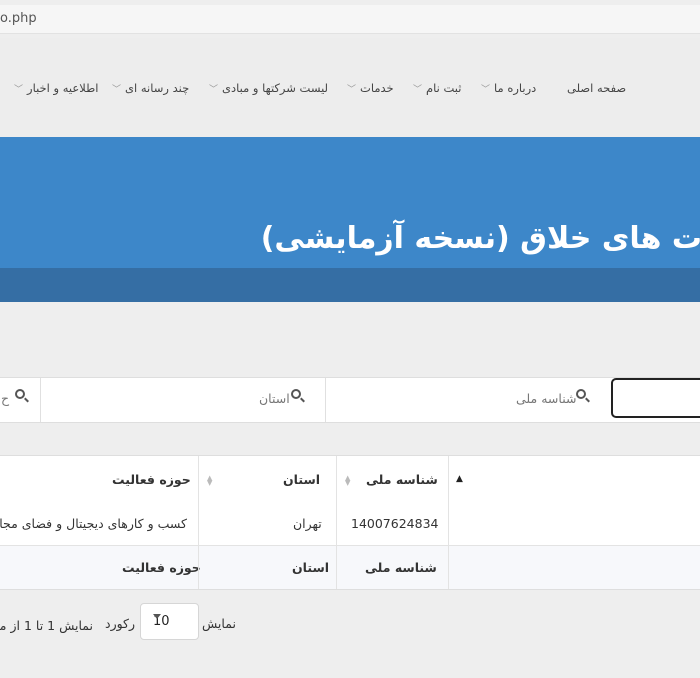  I want to click on table-header-row: ▲ شناسه ملی ▲ ▼ استان ▲ ▼ حوزه فعالیت, so click(350, 479).